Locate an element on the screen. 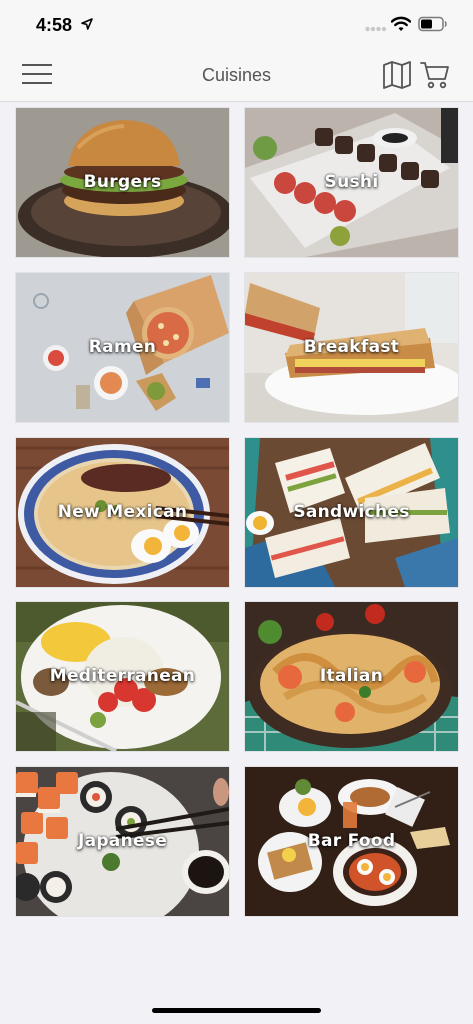 This screenshot has width=473, height=1024. navigation-bar: Cuisines is located at coordinates (236, 76).